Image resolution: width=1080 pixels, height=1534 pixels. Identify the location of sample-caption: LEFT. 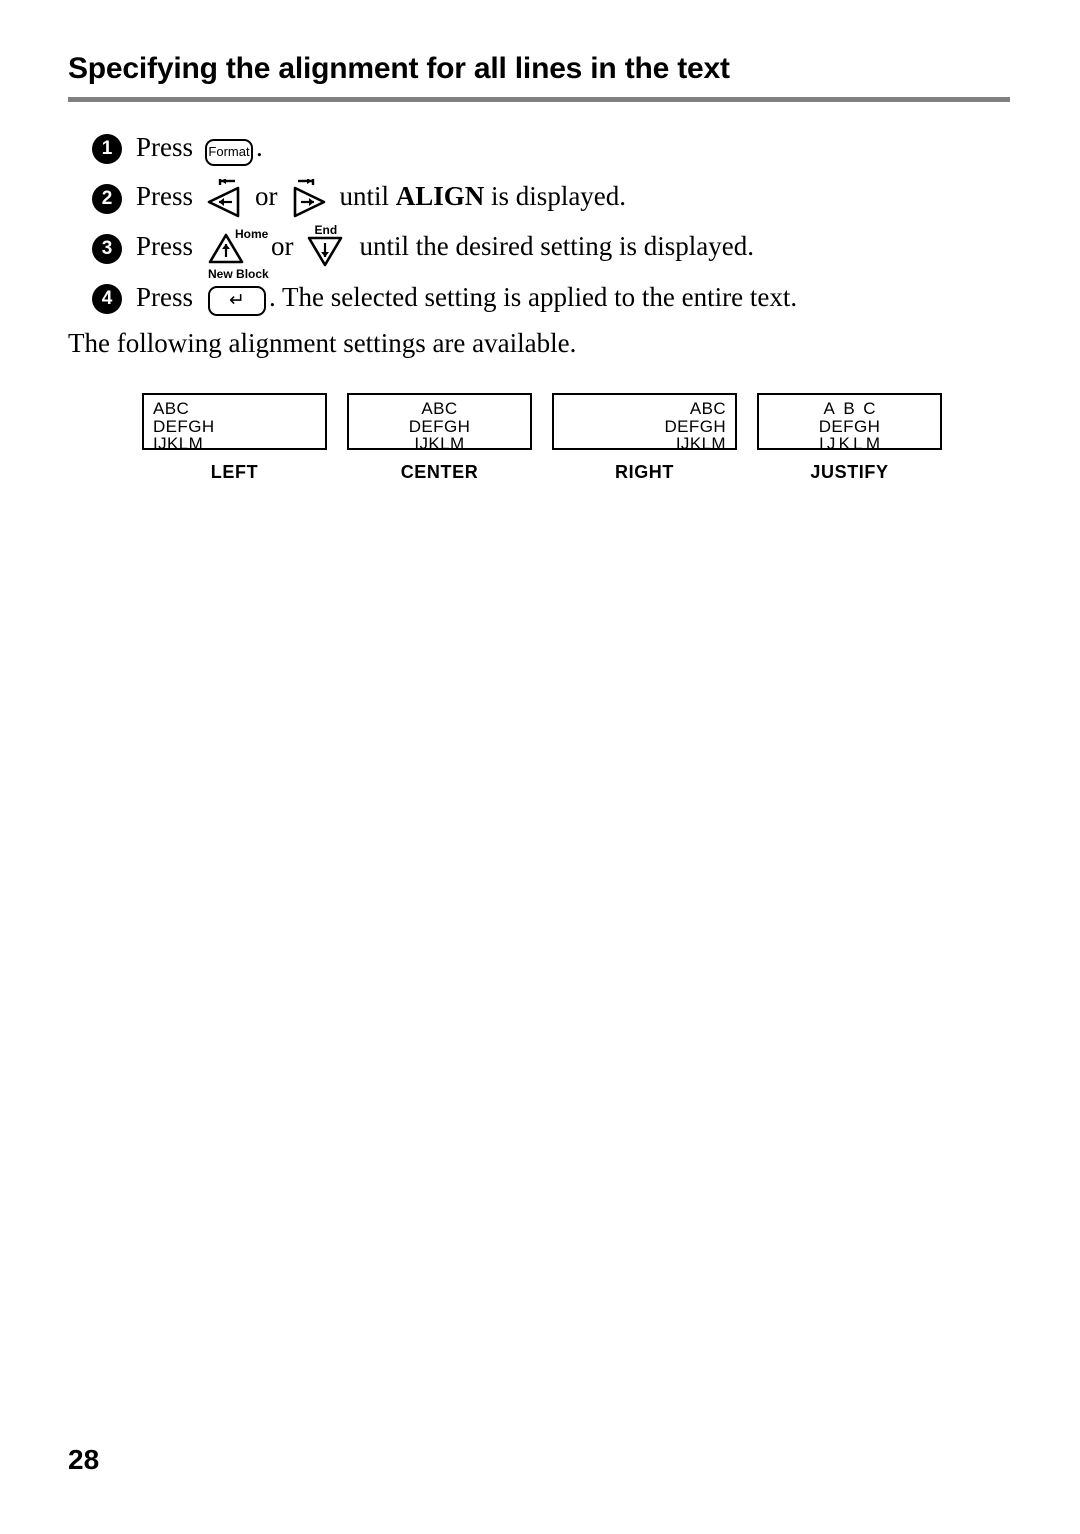
(234, 472).